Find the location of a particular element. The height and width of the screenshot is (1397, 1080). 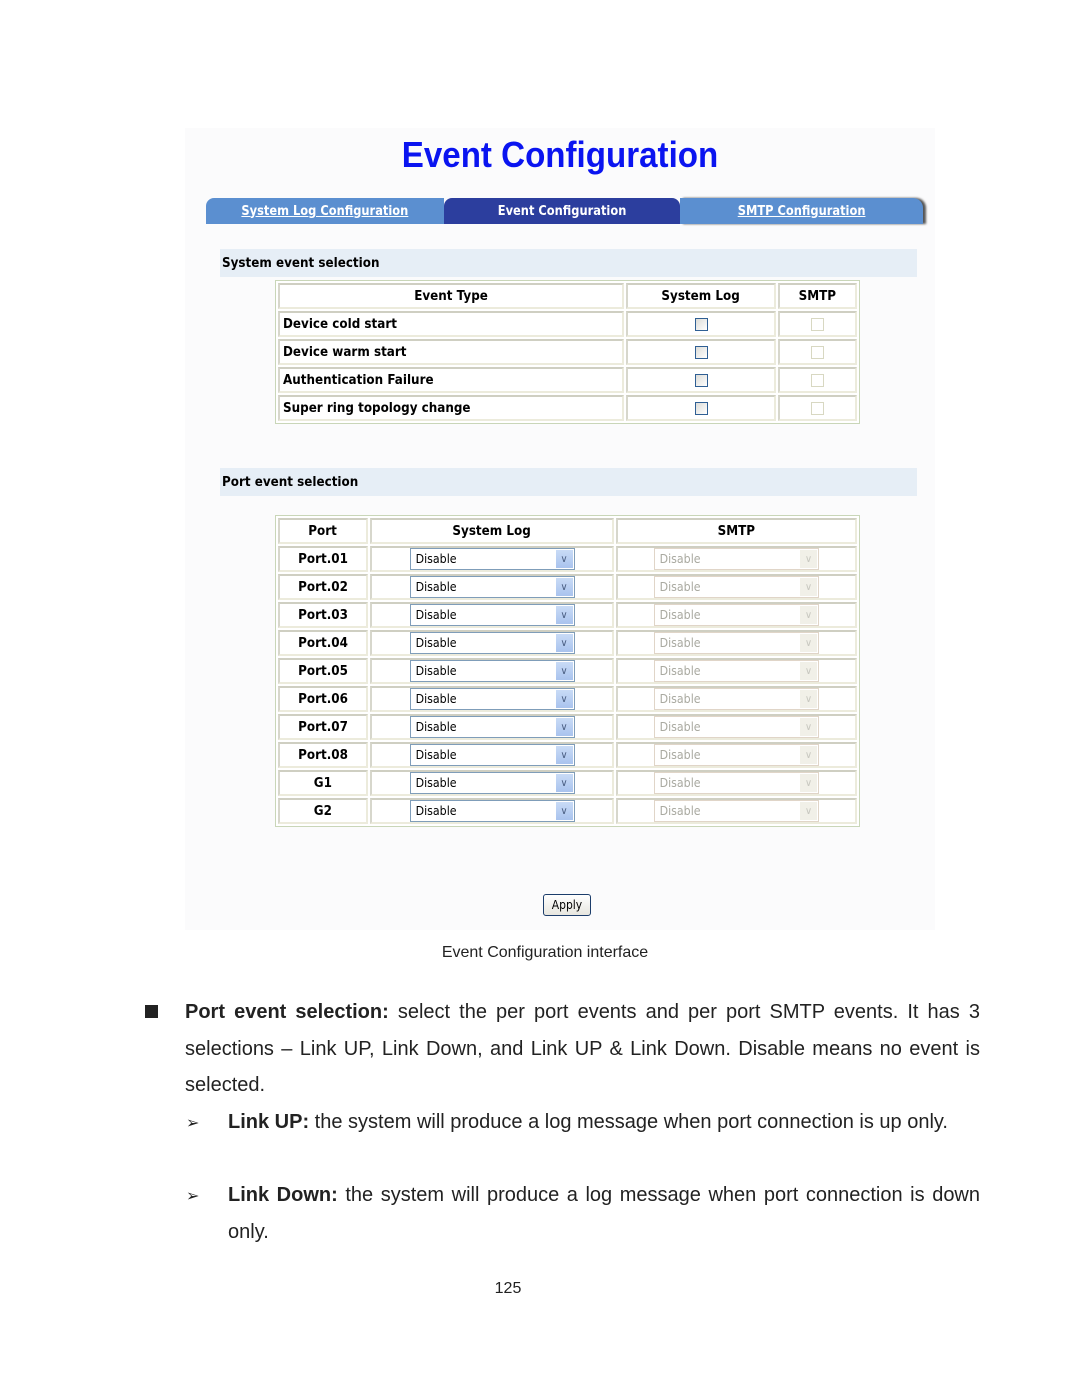

tab-label: Event Configuration is located at coordinates (562, 211).